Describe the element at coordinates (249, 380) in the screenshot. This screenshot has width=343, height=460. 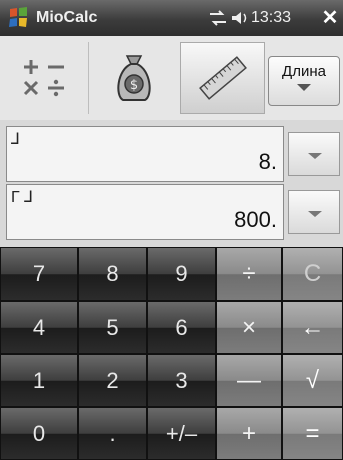
I see `key-subtract: —` at that location.